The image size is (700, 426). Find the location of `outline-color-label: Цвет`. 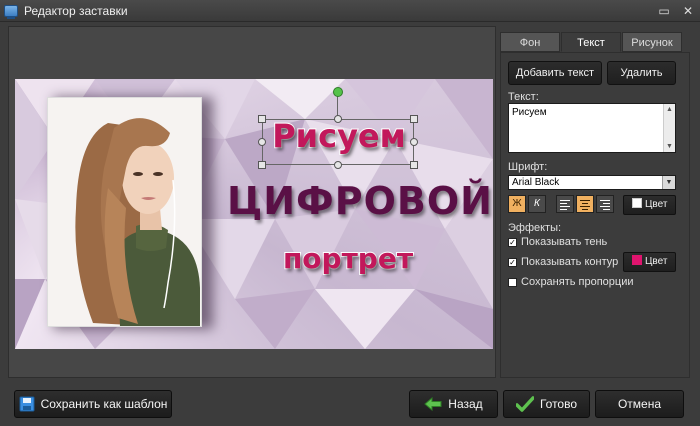

outline-color-label: Цвет is located at coordinates (656, 261).